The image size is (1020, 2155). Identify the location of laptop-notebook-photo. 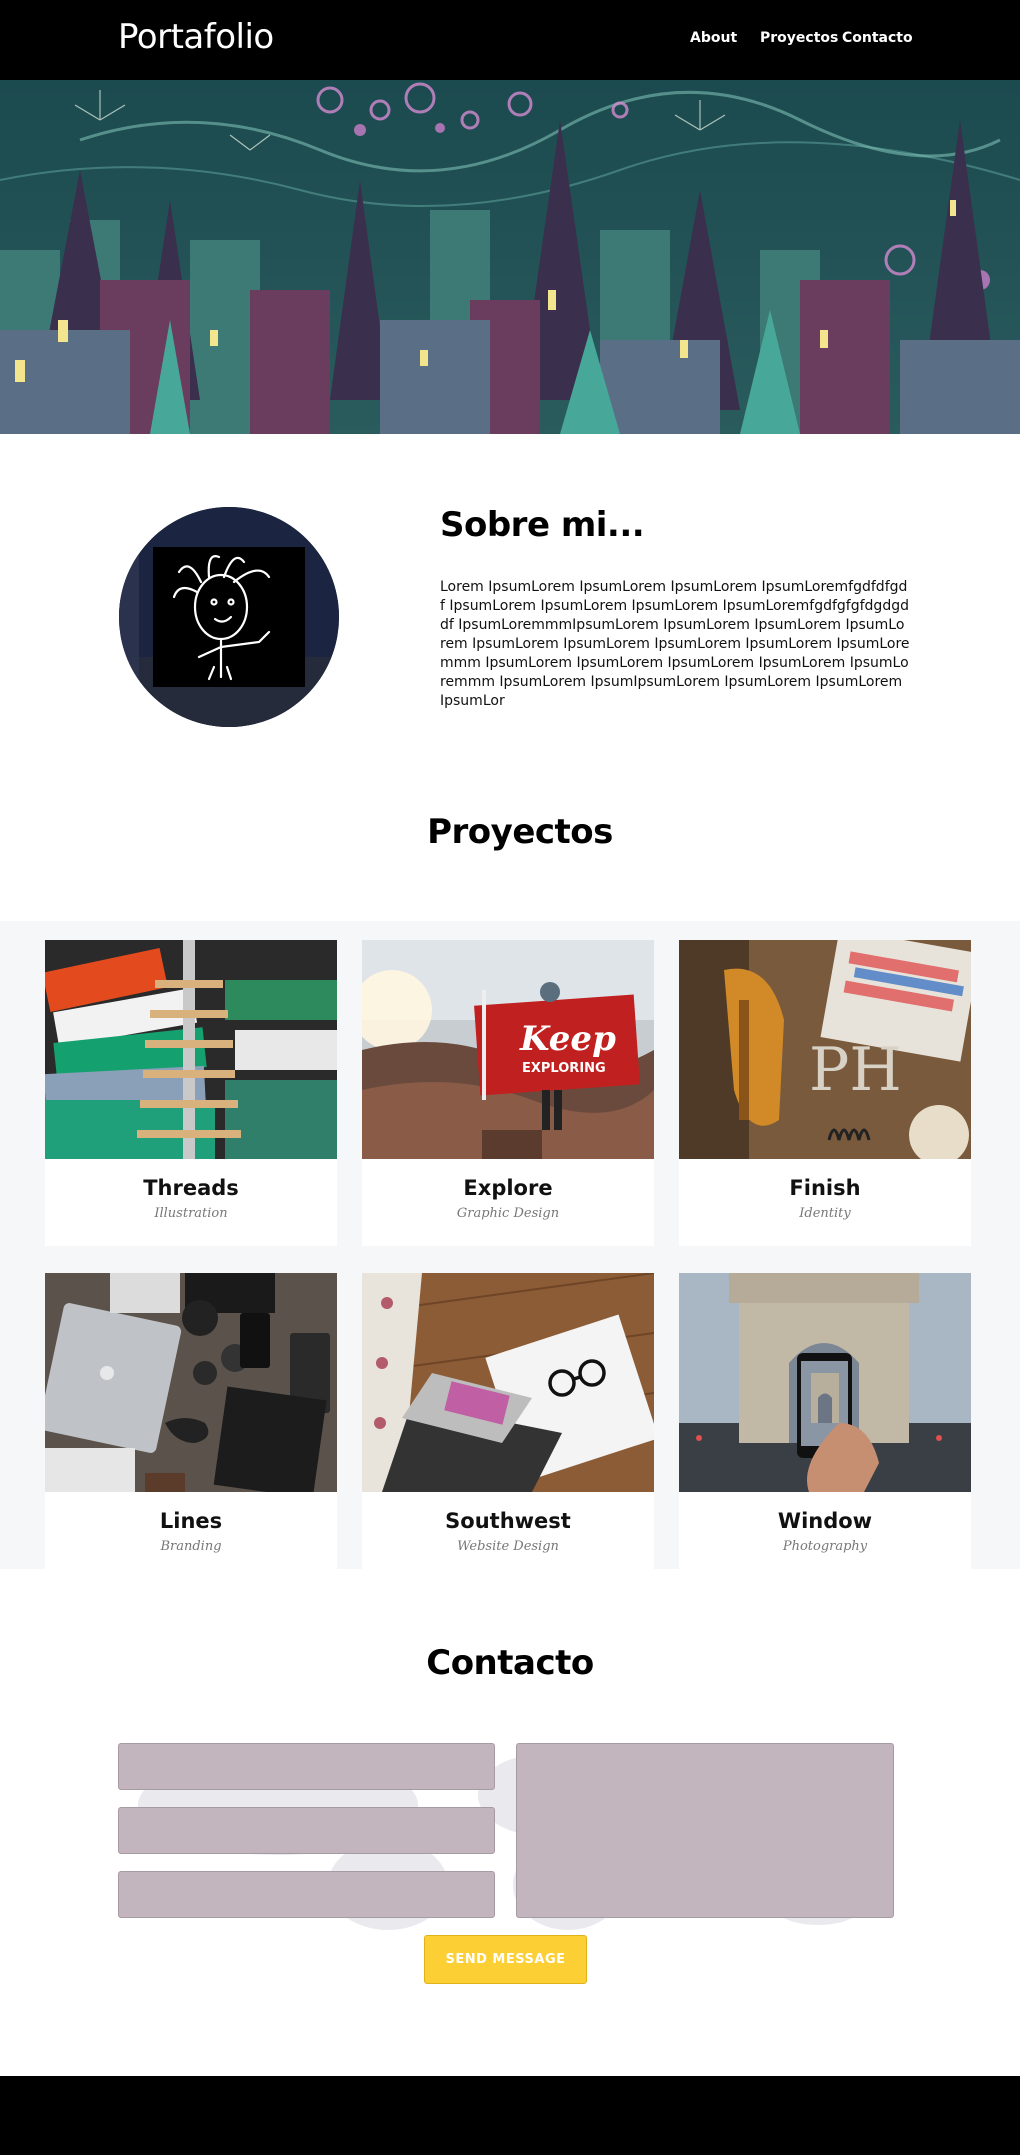
(508, 1382).